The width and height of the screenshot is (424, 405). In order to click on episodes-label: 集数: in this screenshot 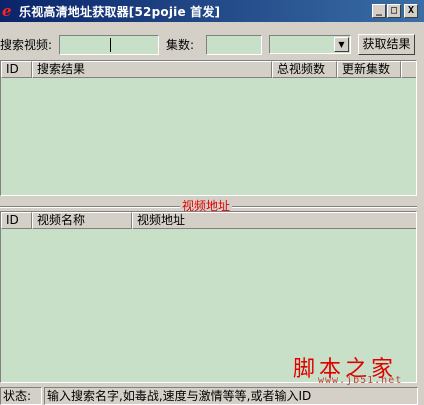, I will do `click(180, 45)`.